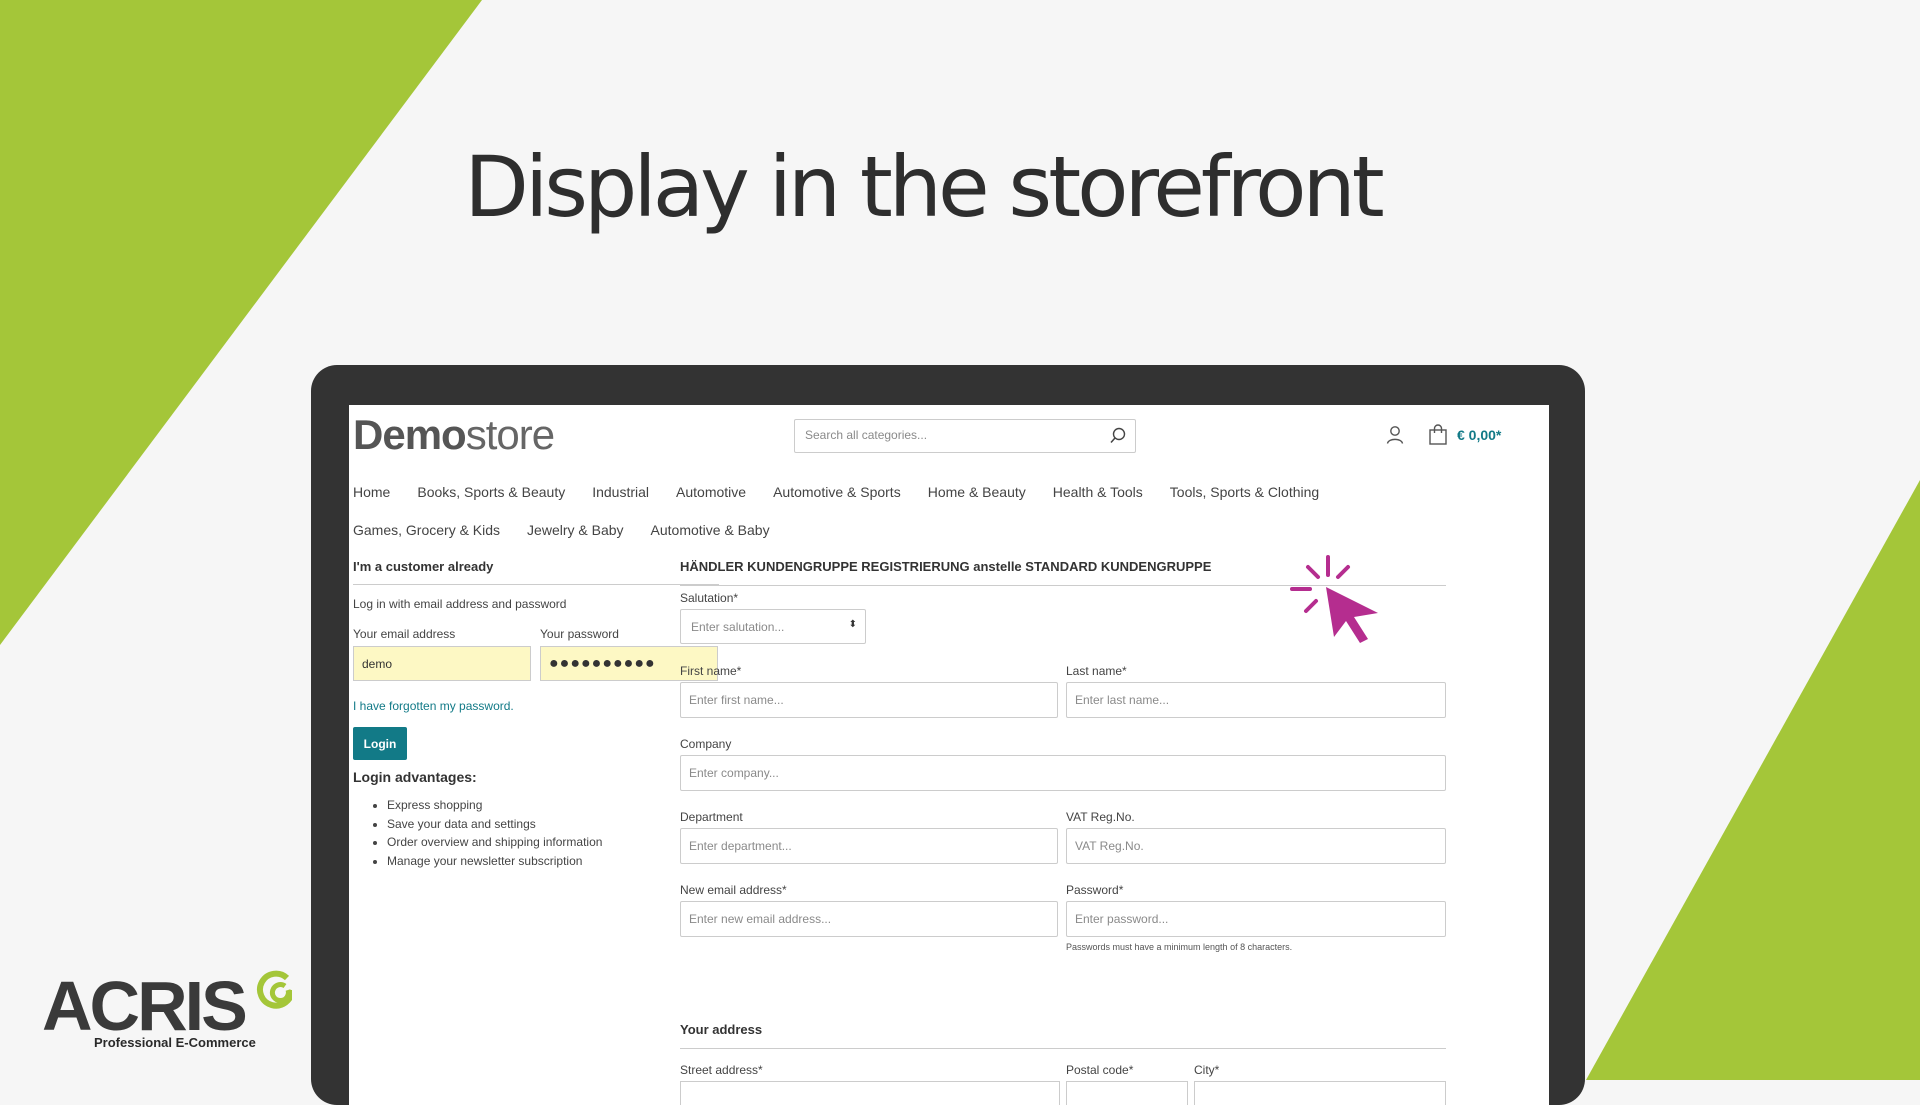 The width and height of the screenshot is (1920, 1105). What do you see at coordinates (553, 861) in the screenshot?
I see `list-item: Manage your newsletter subscription` at bounding box center [553, 861].